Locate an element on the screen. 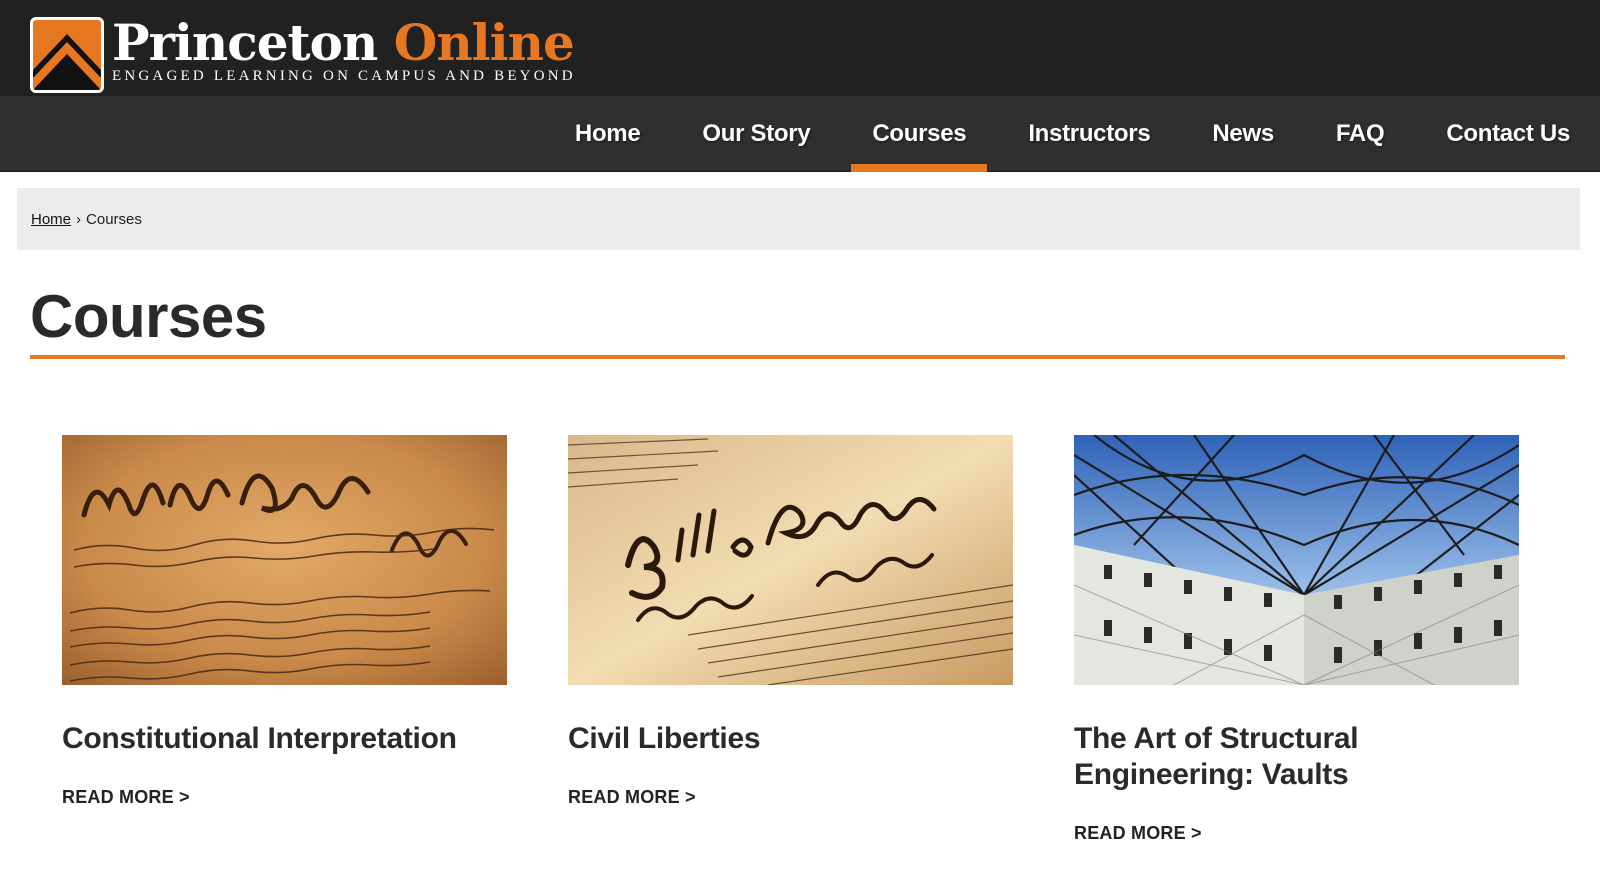 This screenshot has width=1600, height=871. logo-title: Princeton Online is located at coordinates (344, 43).